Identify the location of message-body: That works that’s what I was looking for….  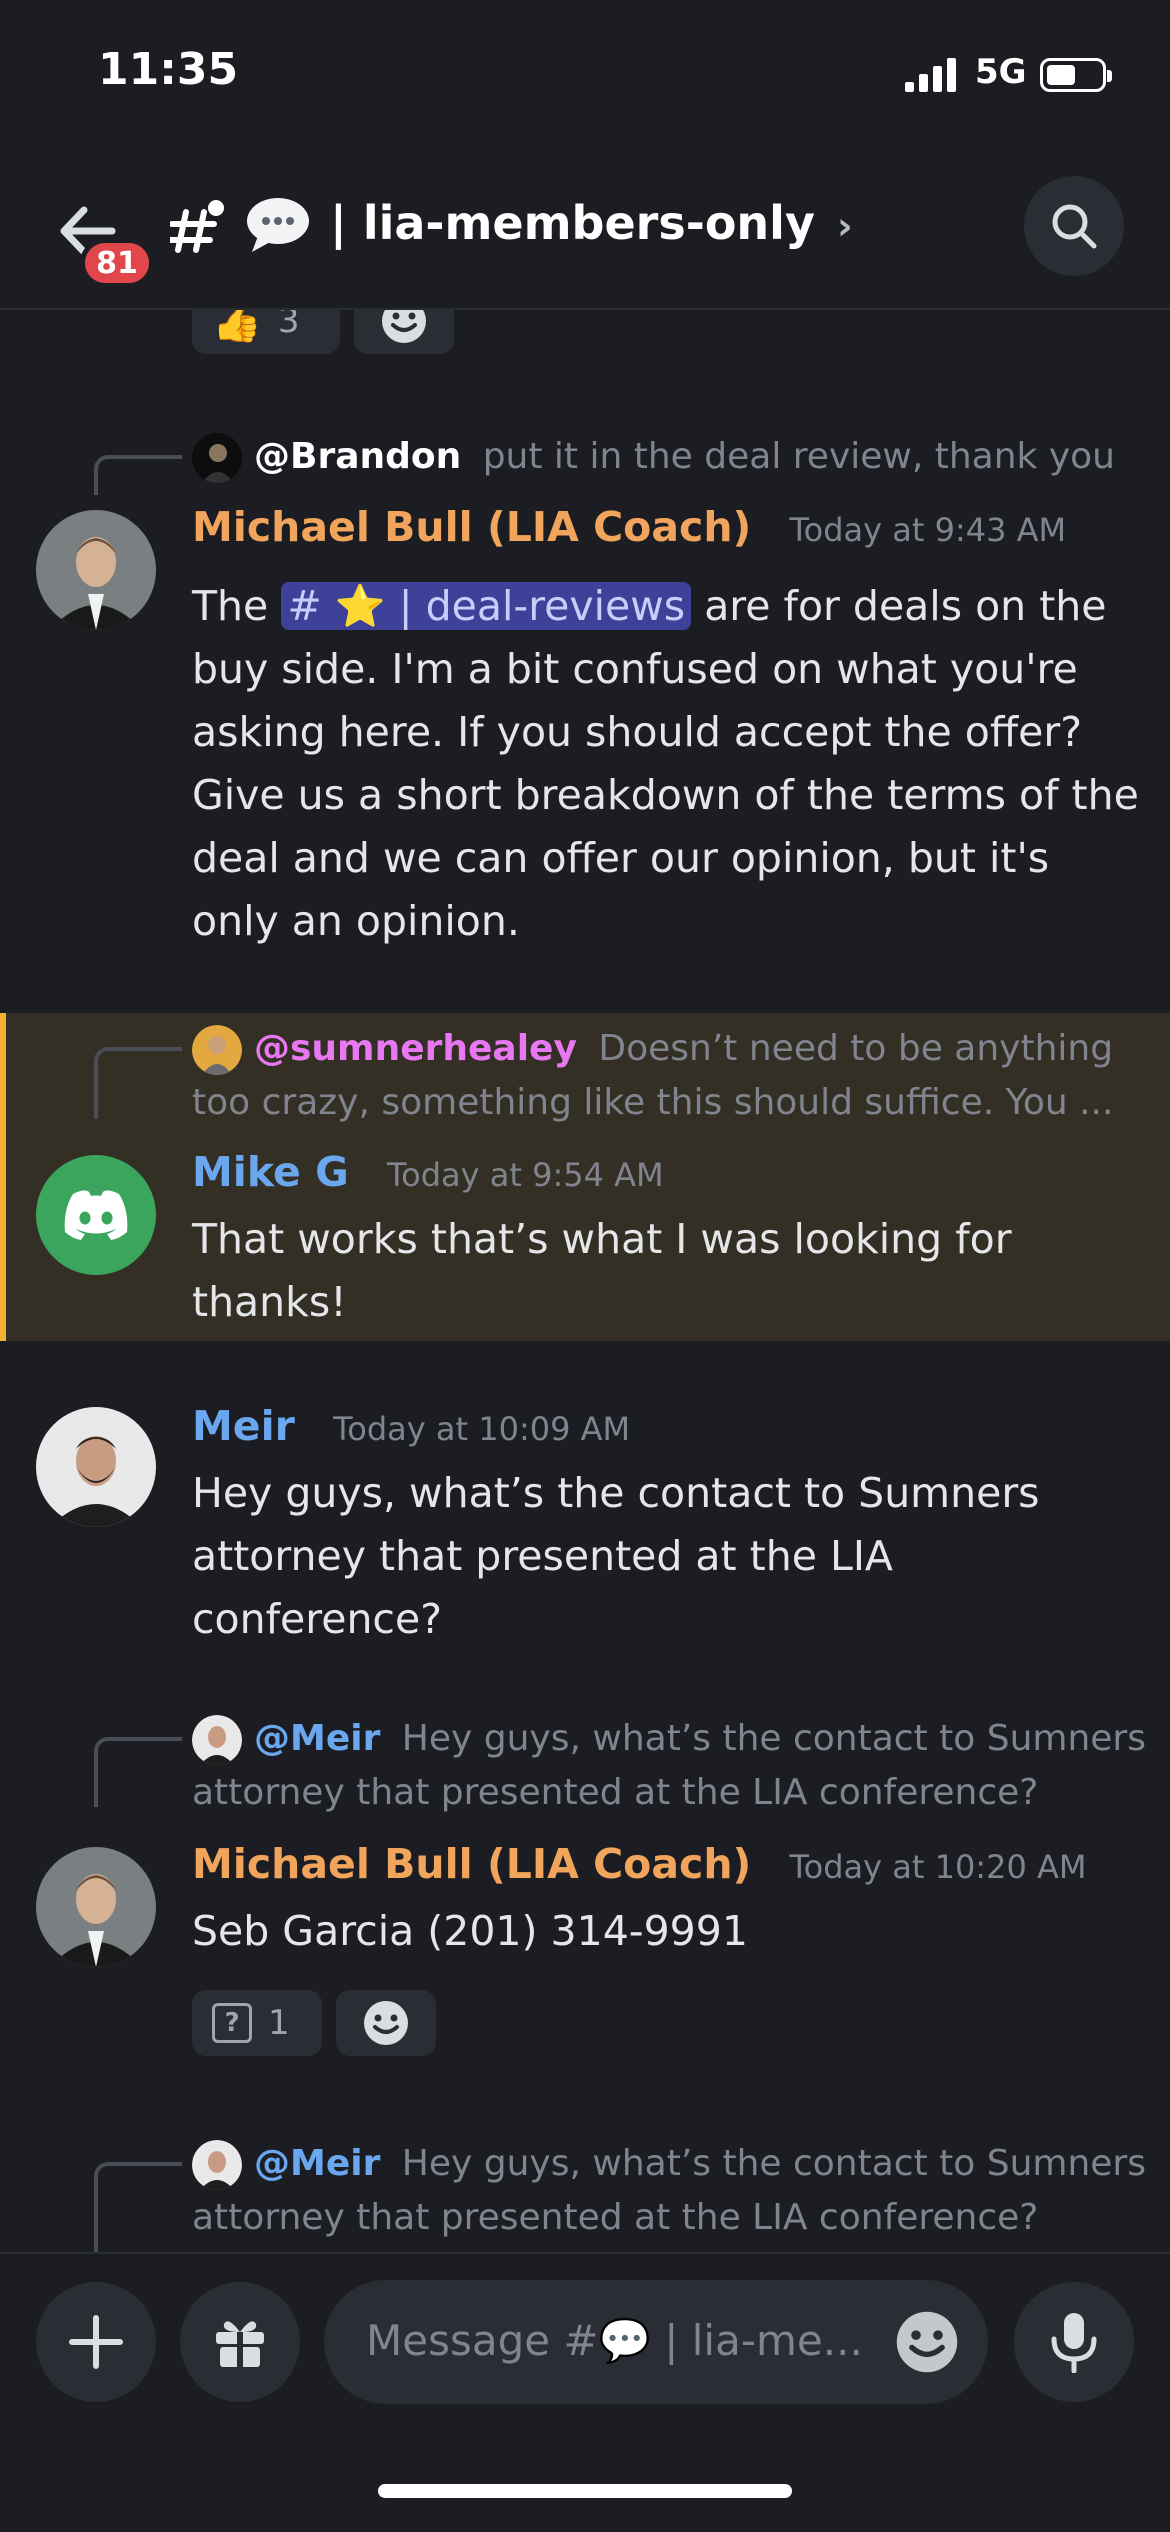
(602, 1270).